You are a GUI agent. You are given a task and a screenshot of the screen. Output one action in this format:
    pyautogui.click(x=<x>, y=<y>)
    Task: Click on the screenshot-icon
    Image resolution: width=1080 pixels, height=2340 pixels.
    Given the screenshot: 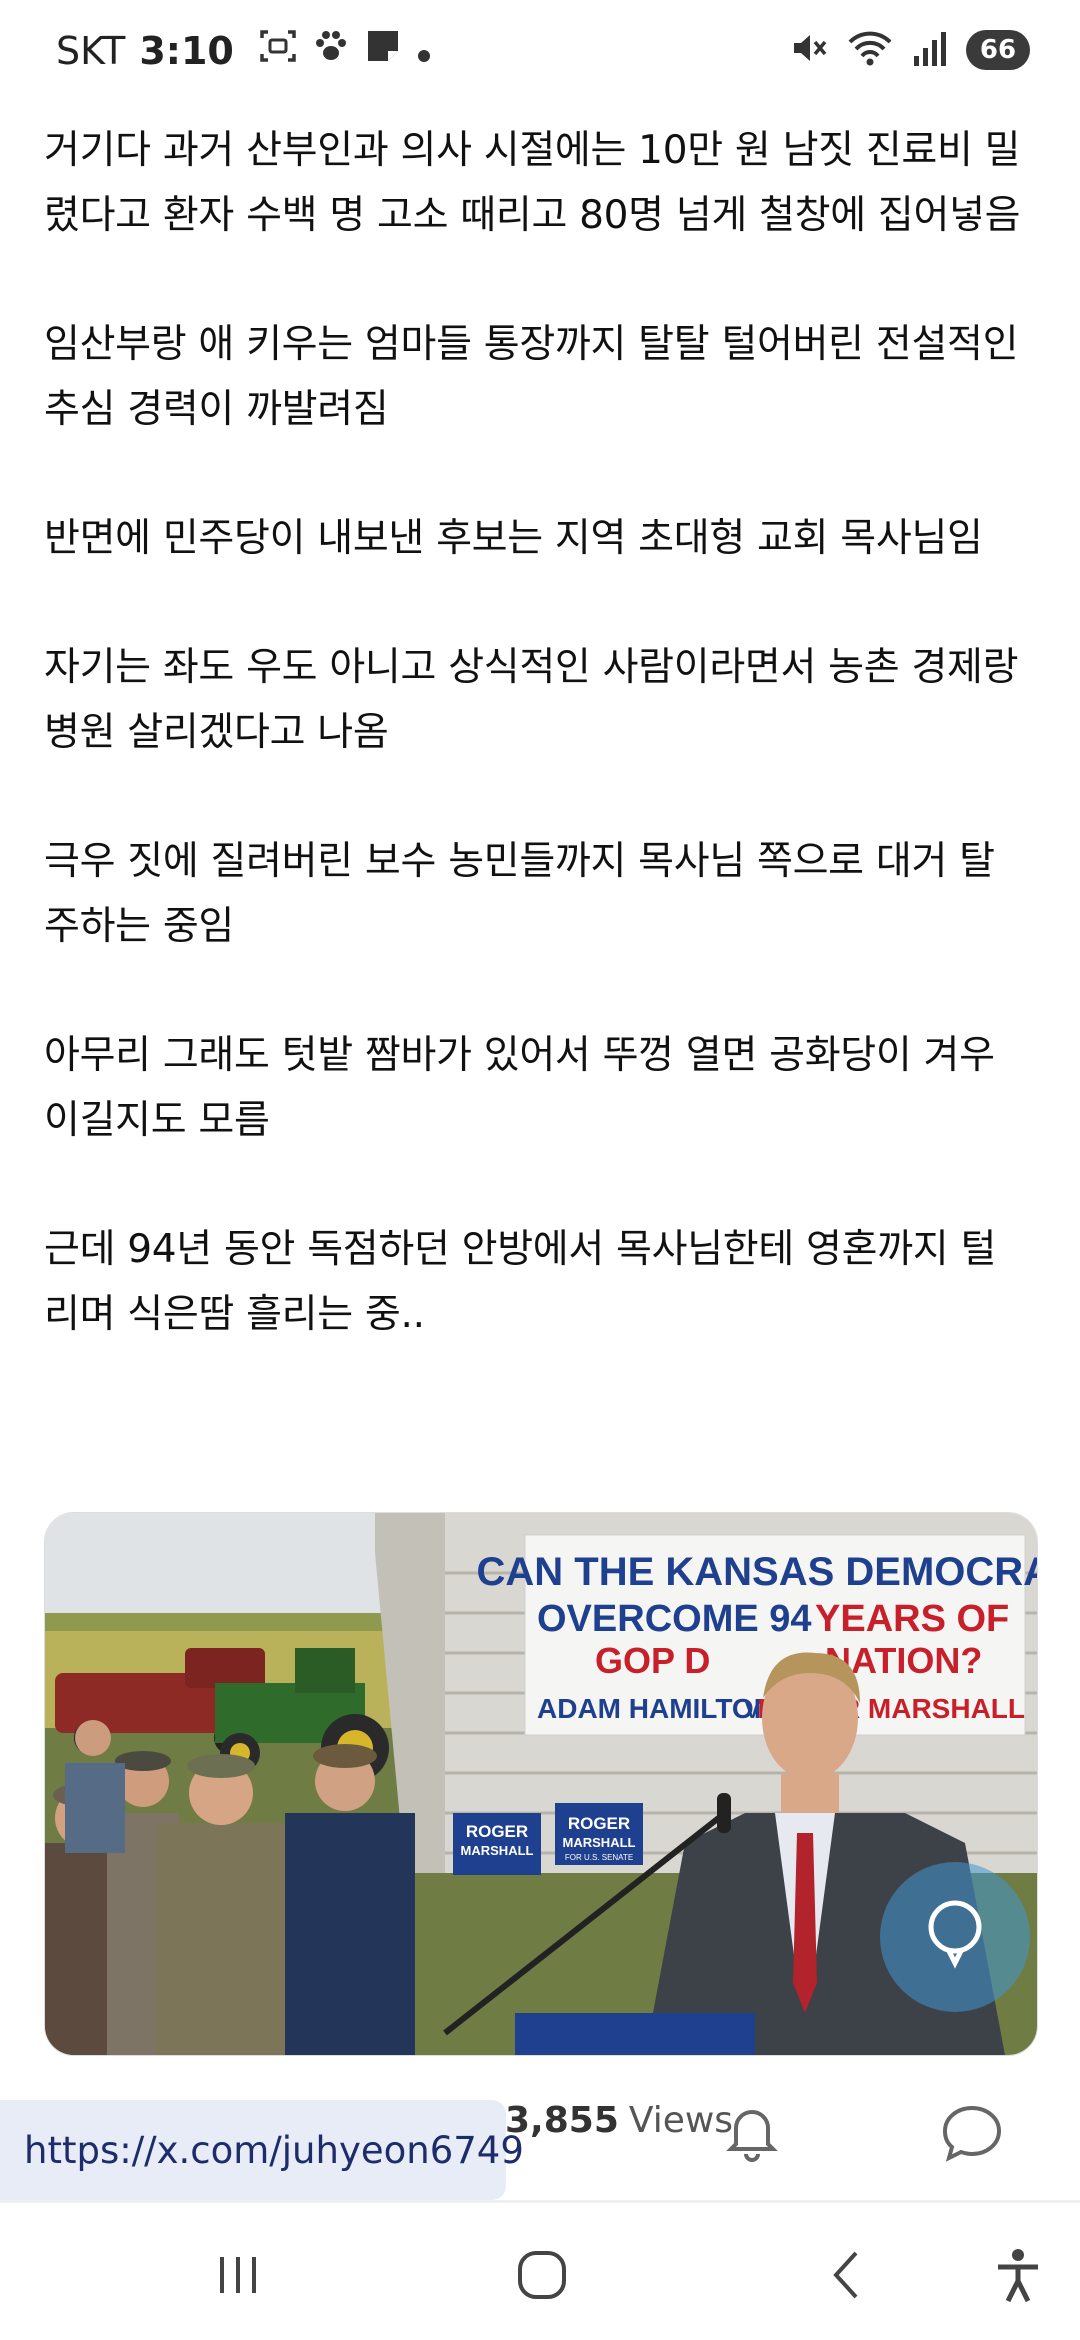 What is the action you would take?
    pyautogui.click(x=278, y=50)
    